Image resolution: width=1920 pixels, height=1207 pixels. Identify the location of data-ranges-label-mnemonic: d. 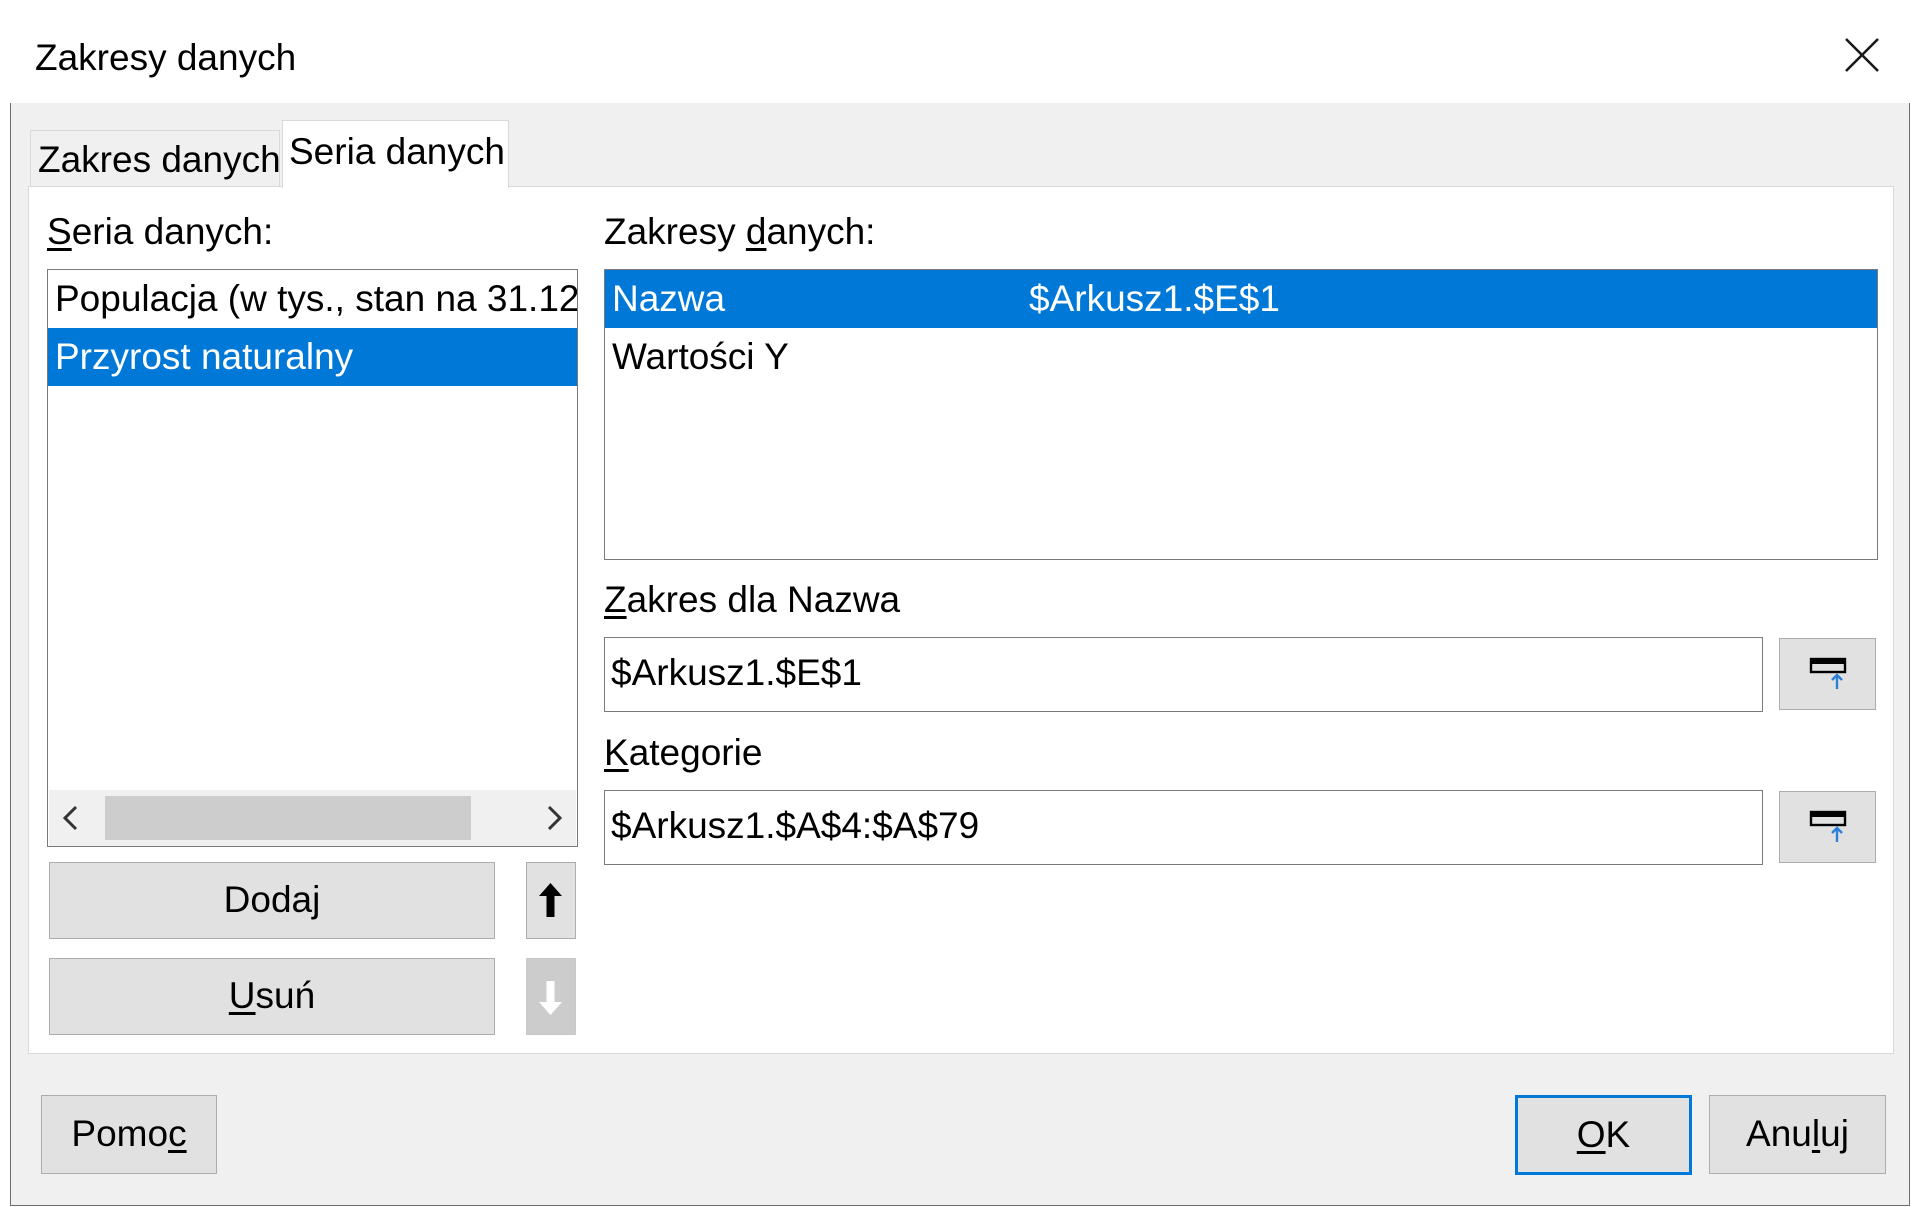
(756, 231).